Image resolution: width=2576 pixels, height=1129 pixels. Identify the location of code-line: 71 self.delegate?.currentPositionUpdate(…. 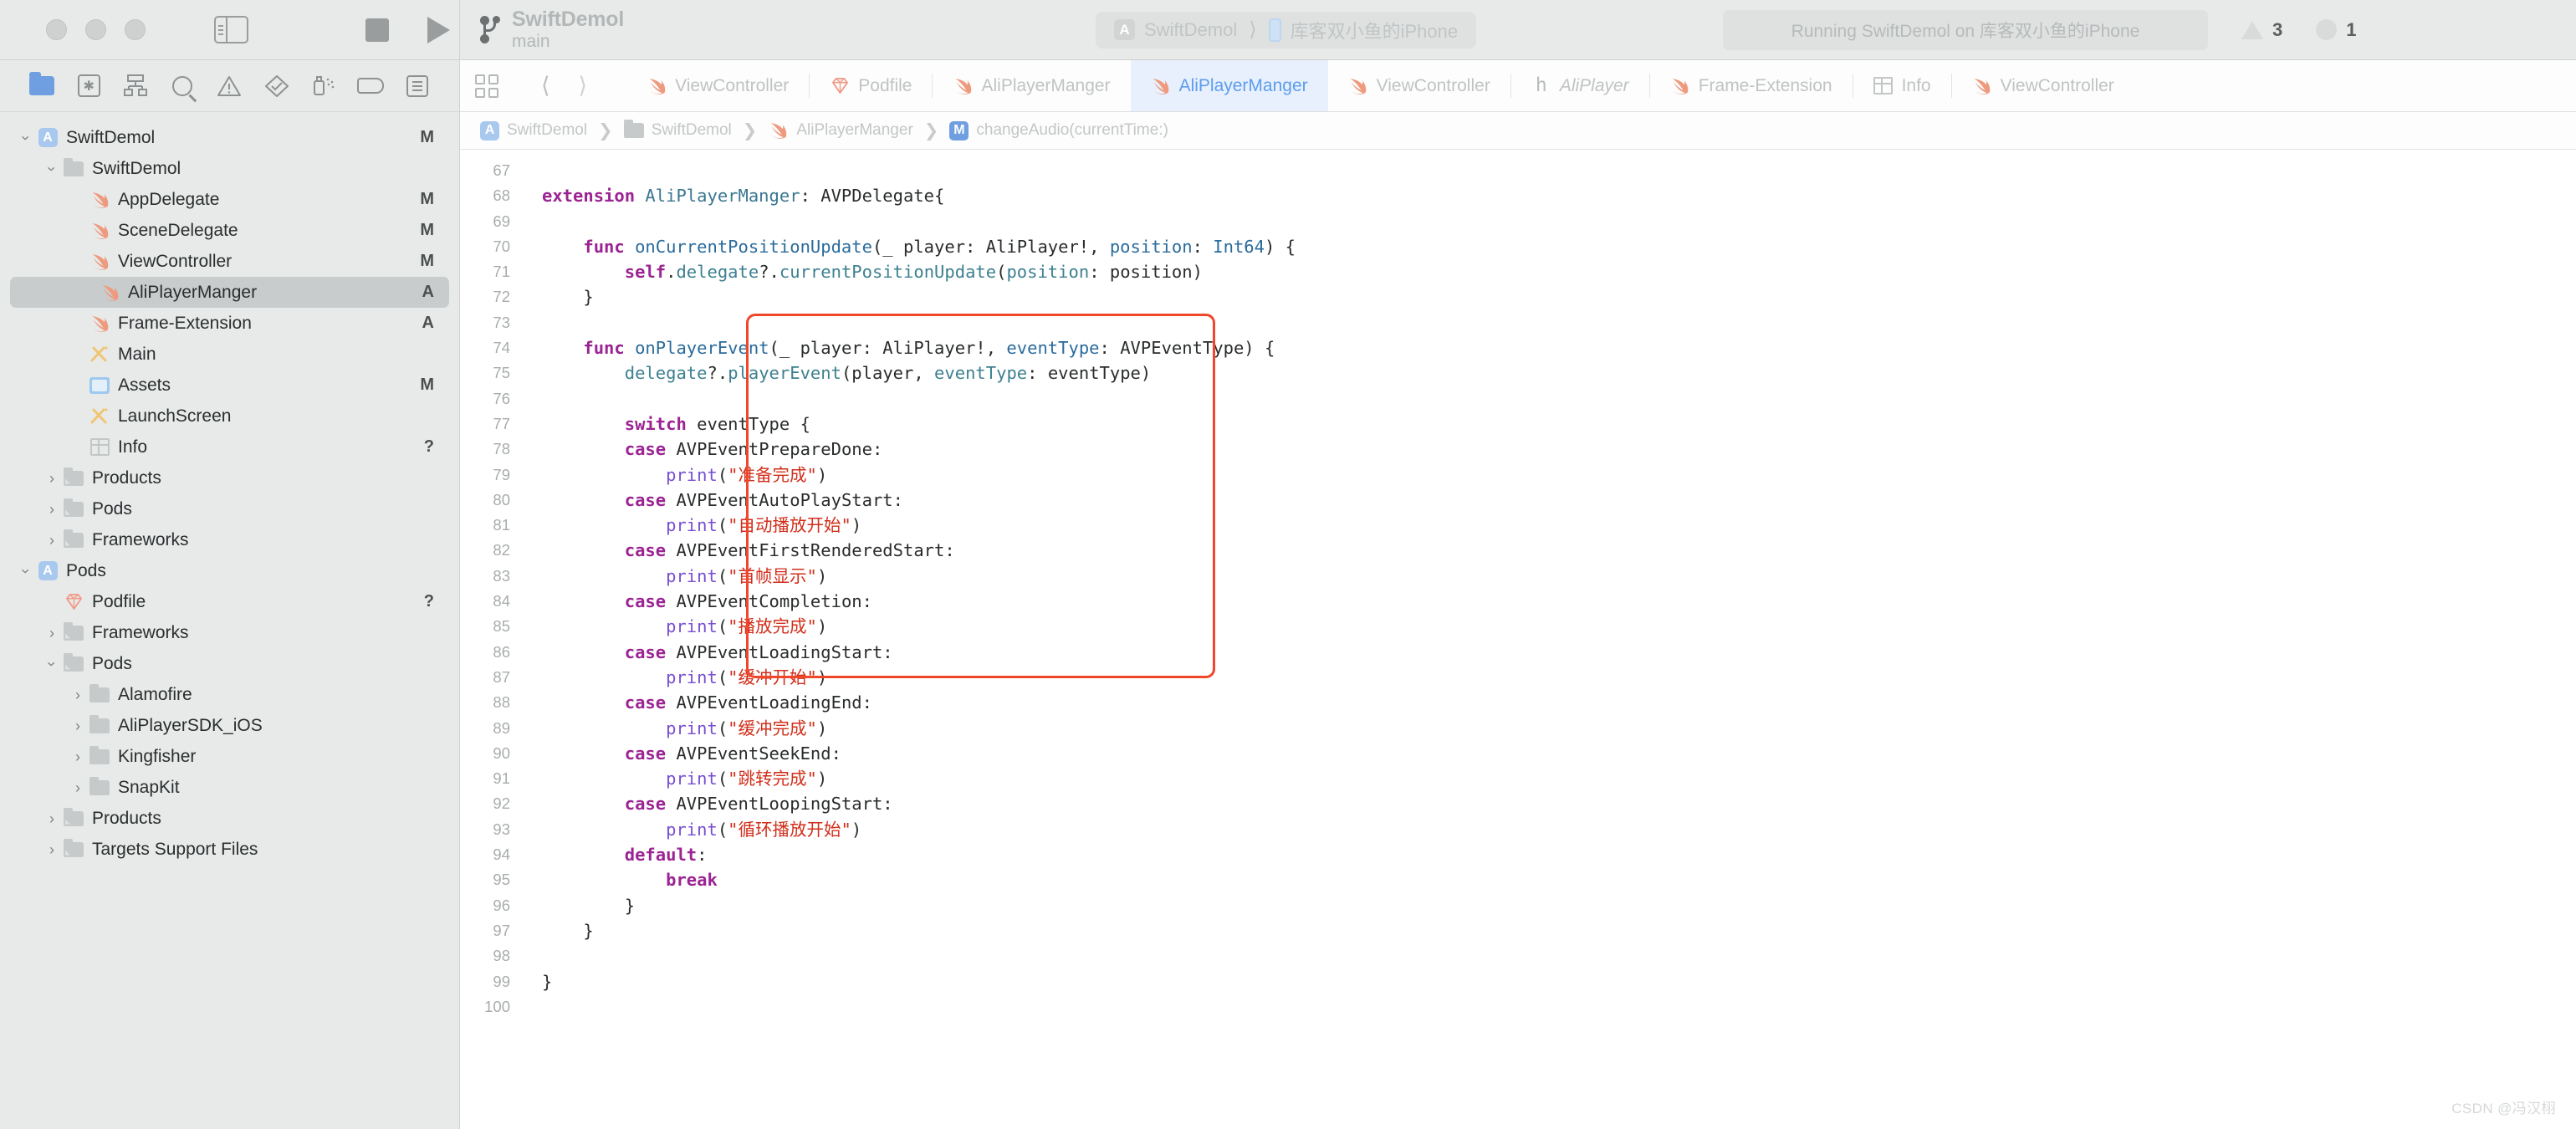
(1518, 271).